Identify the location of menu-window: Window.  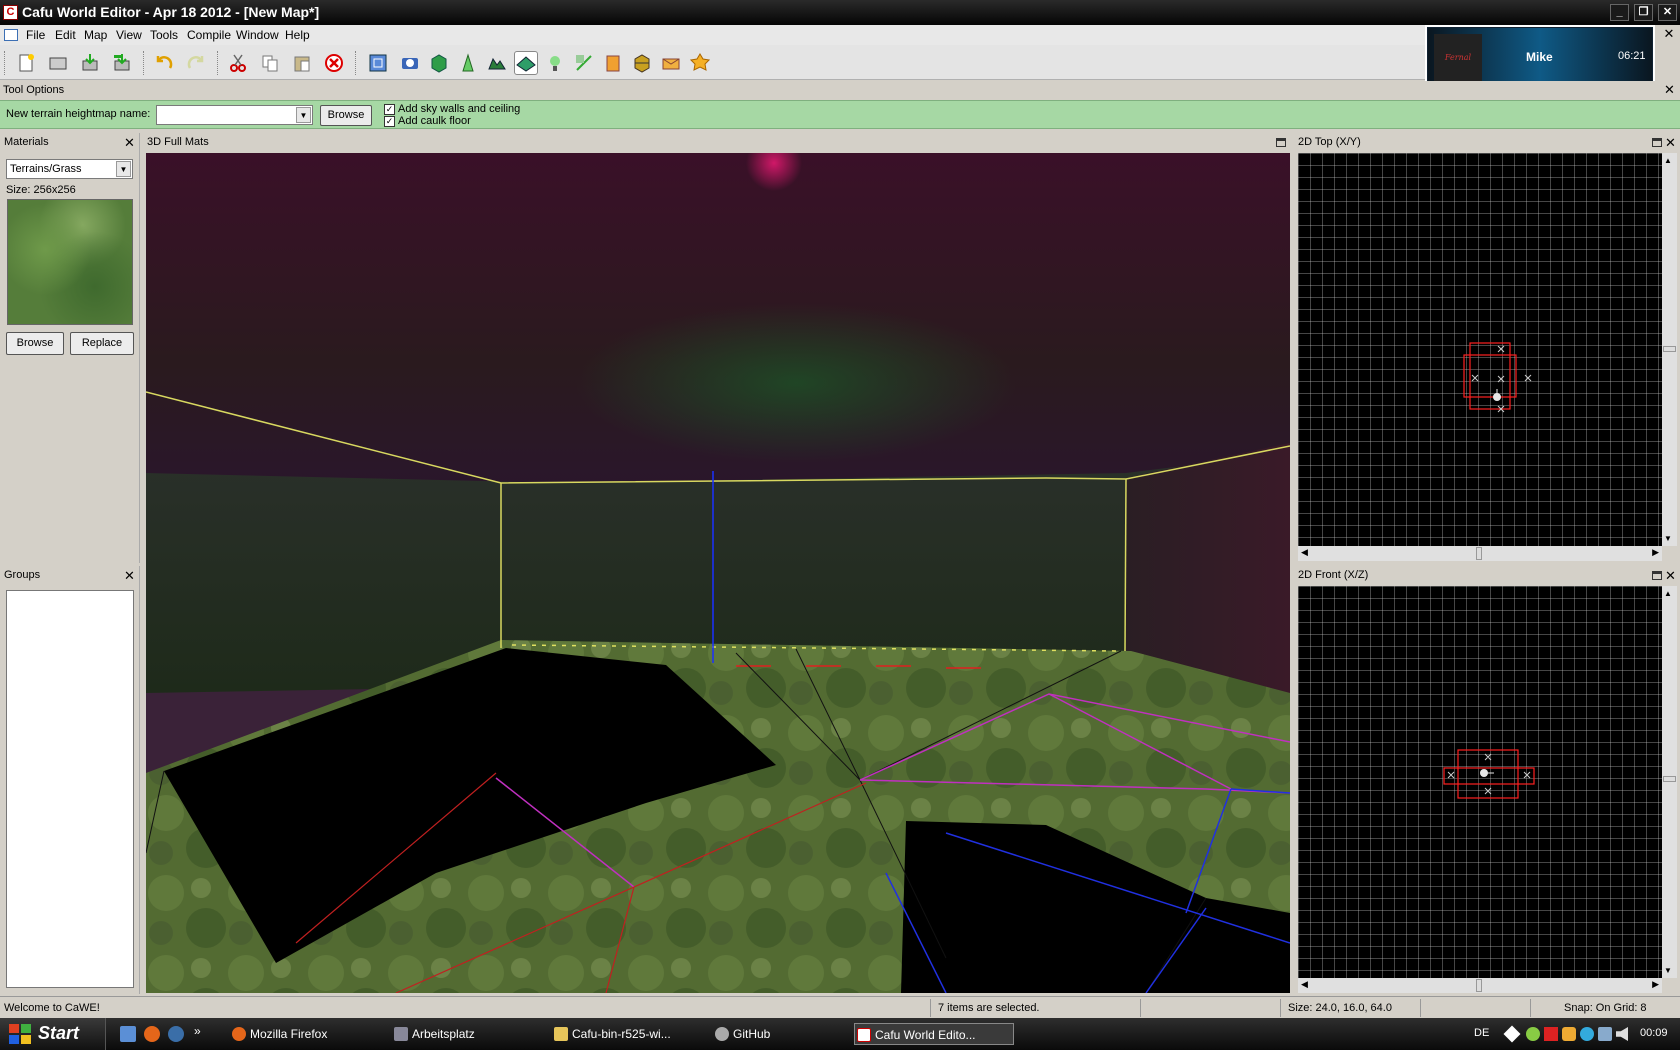
(257, 35).